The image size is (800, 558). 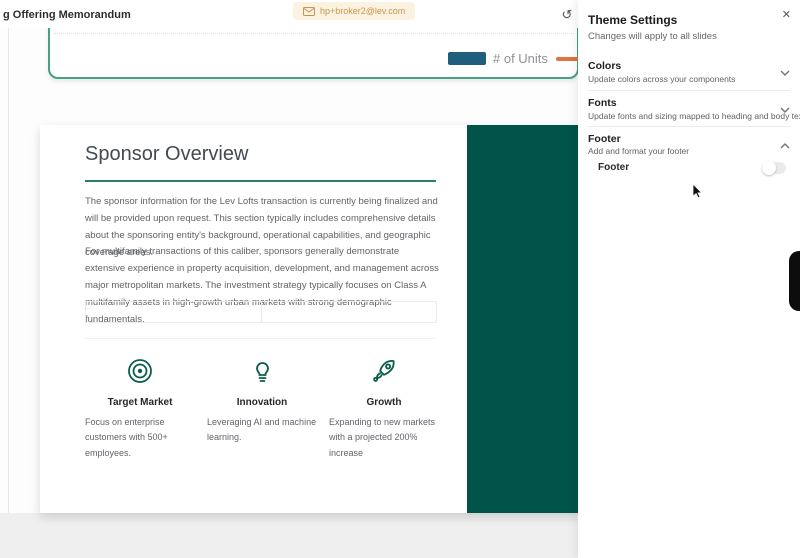 I want to click on section-footer-description: Add and format your footer, so click(x=639, y=151).